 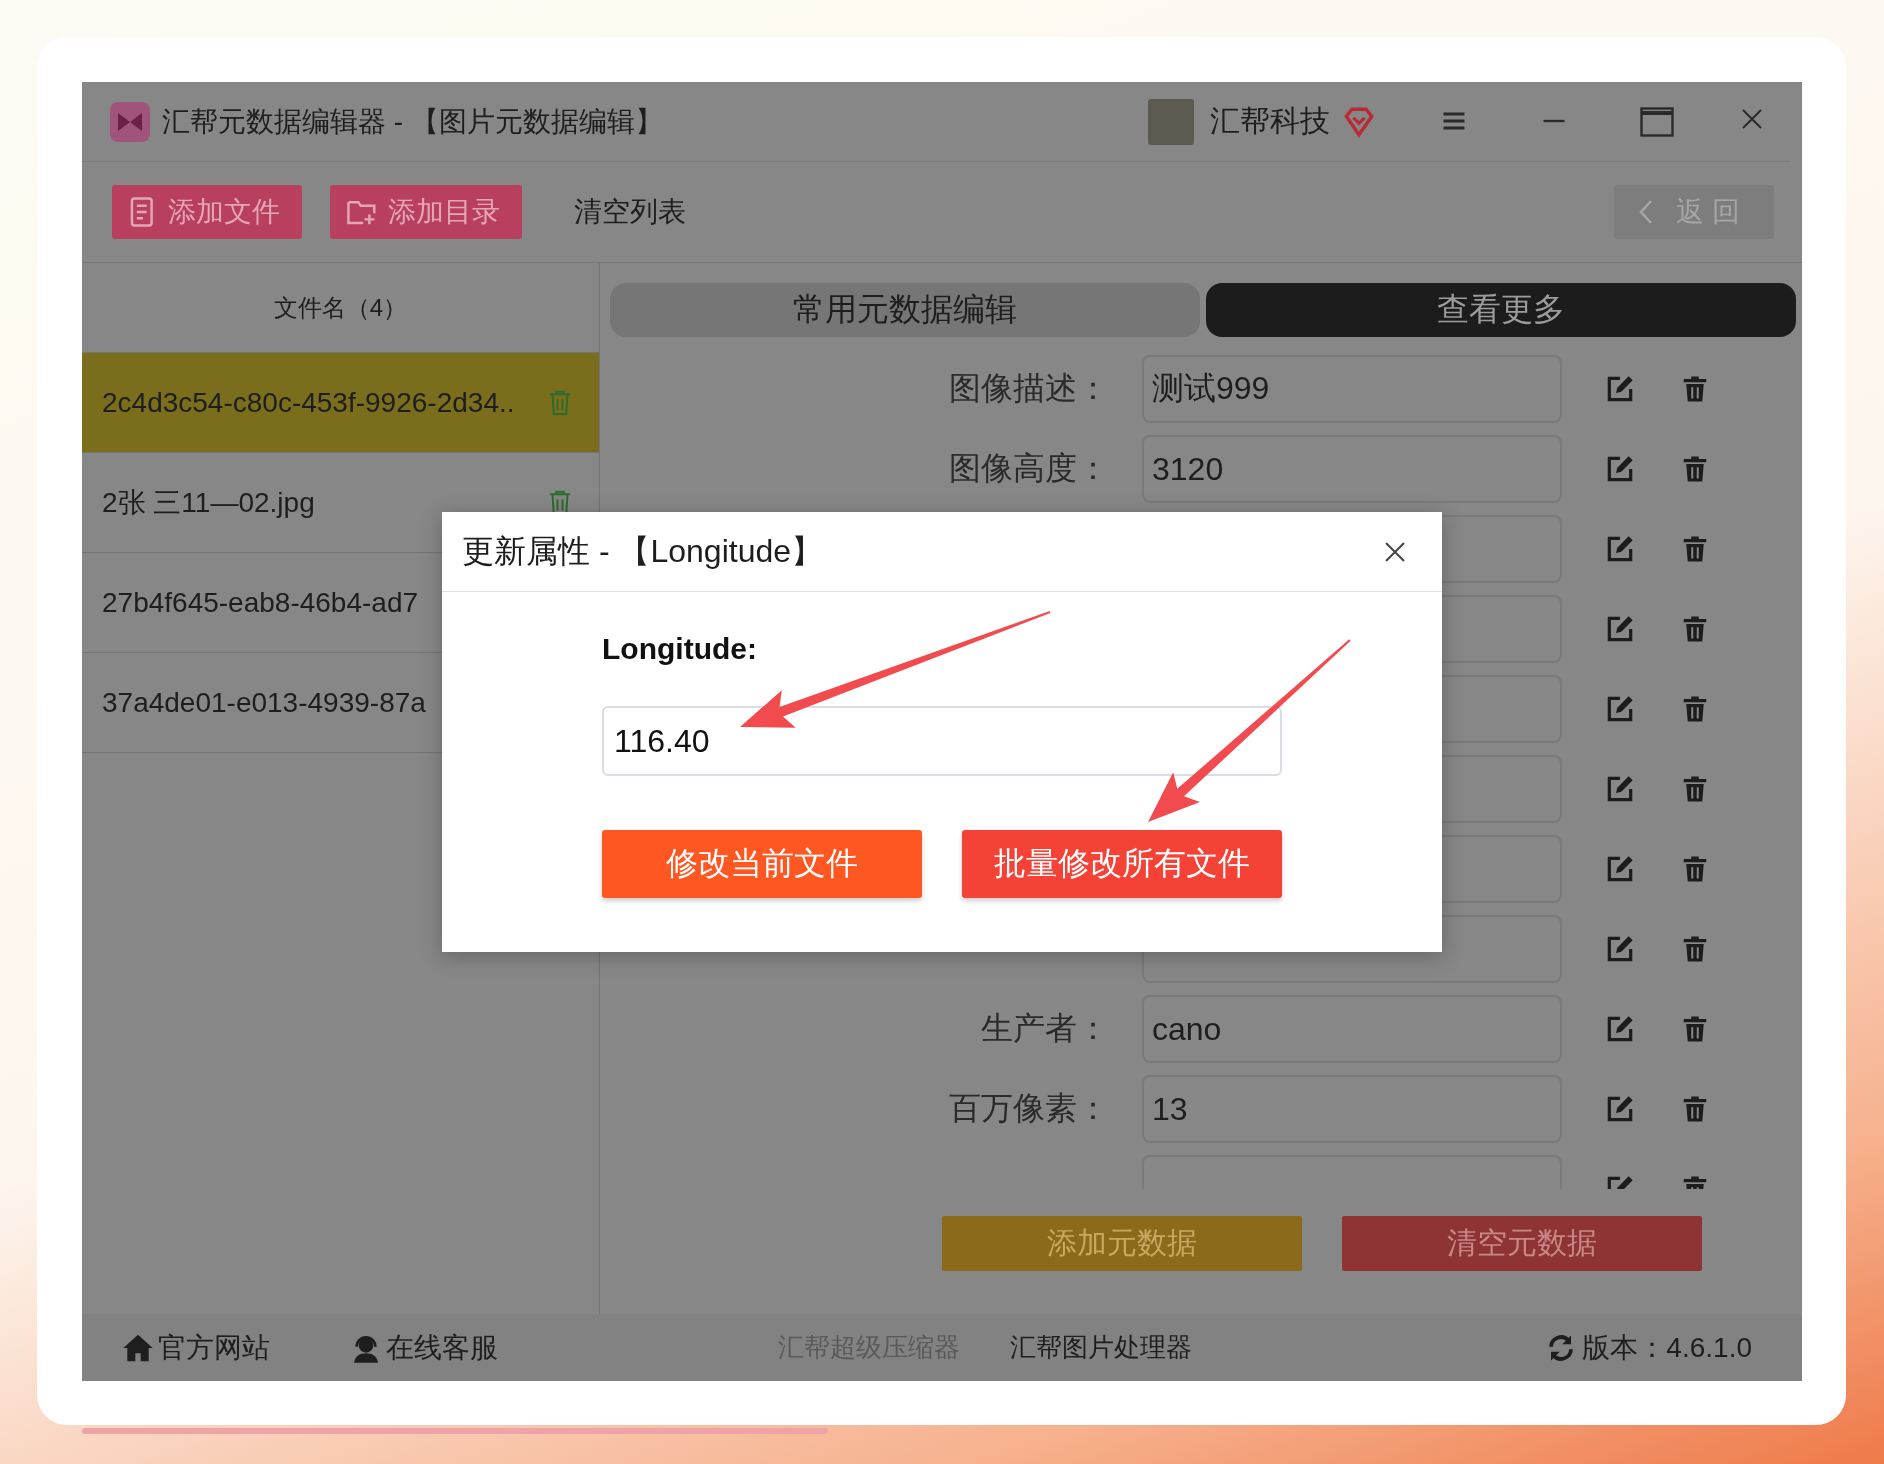 What do you see at coordinates (630, 212) in the screenshot?
I see `clear-list-button: 清空列表` at bounding box center [630, 212].